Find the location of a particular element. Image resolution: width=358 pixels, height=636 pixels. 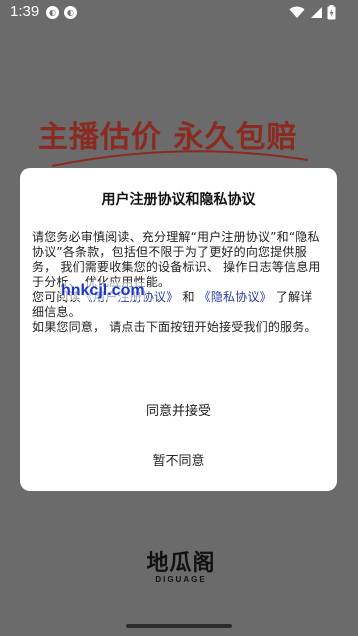

gesture-nav-bar is located at coordinates (179, 626).